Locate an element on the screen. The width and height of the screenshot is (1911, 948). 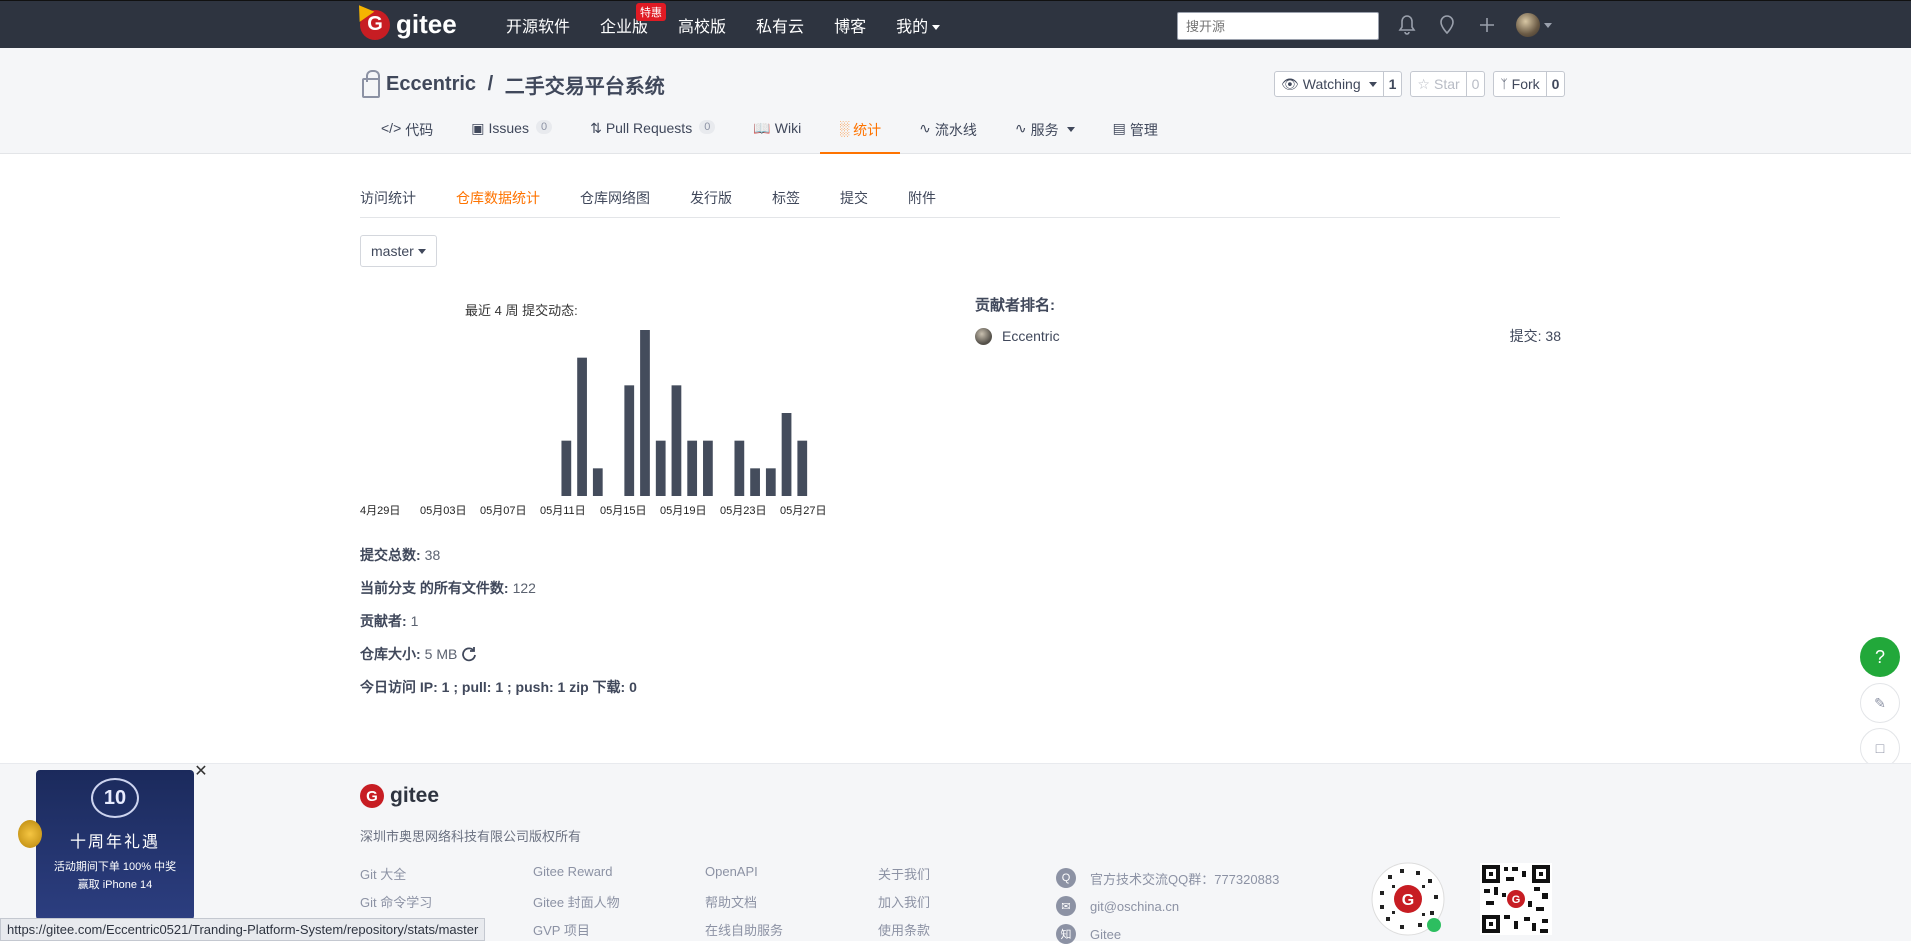
repo-actions: 👁 Watching 1 ☆ Star 0 ᛉ Fork 0 is located at coordinates (1420, 84).